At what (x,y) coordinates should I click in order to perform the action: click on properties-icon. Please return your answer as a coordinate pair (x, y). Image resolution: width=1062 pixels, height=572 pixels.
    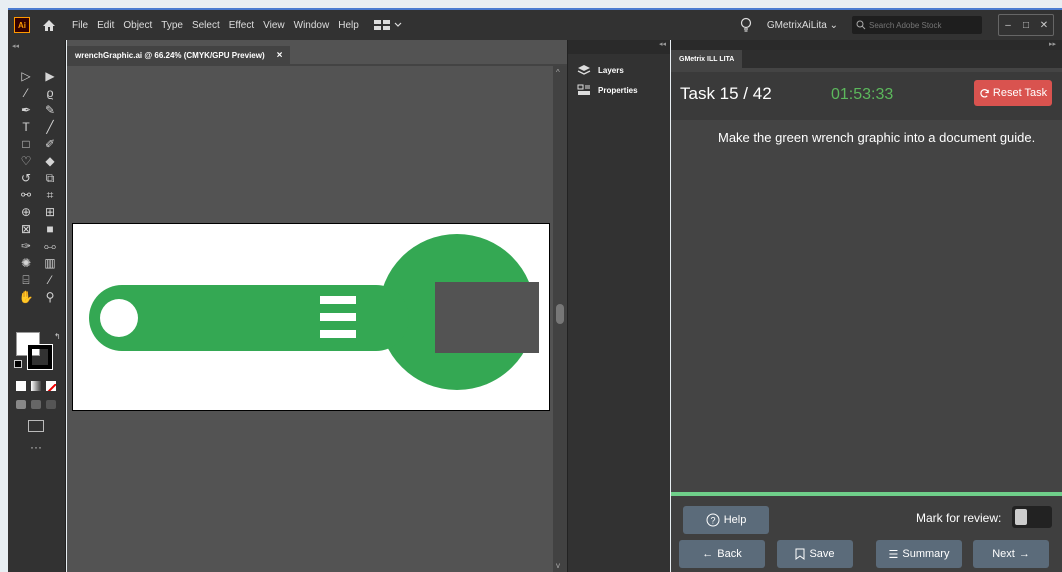
    Looking at the image, I should click on (584, 90).